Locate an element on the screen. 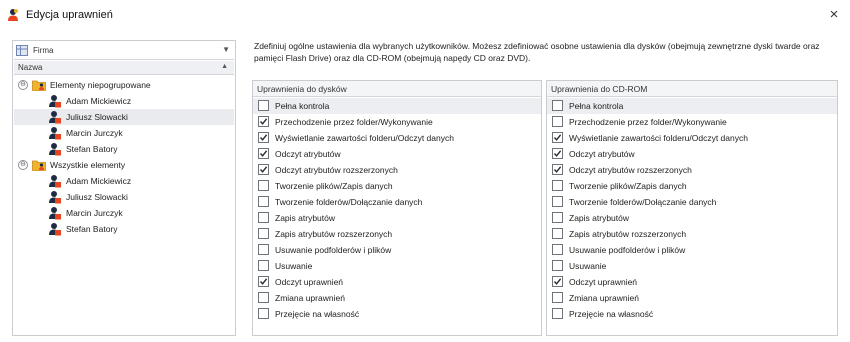  disk-permissions-header: Uprawnienia do dysków is located at coordinates (397, 89).